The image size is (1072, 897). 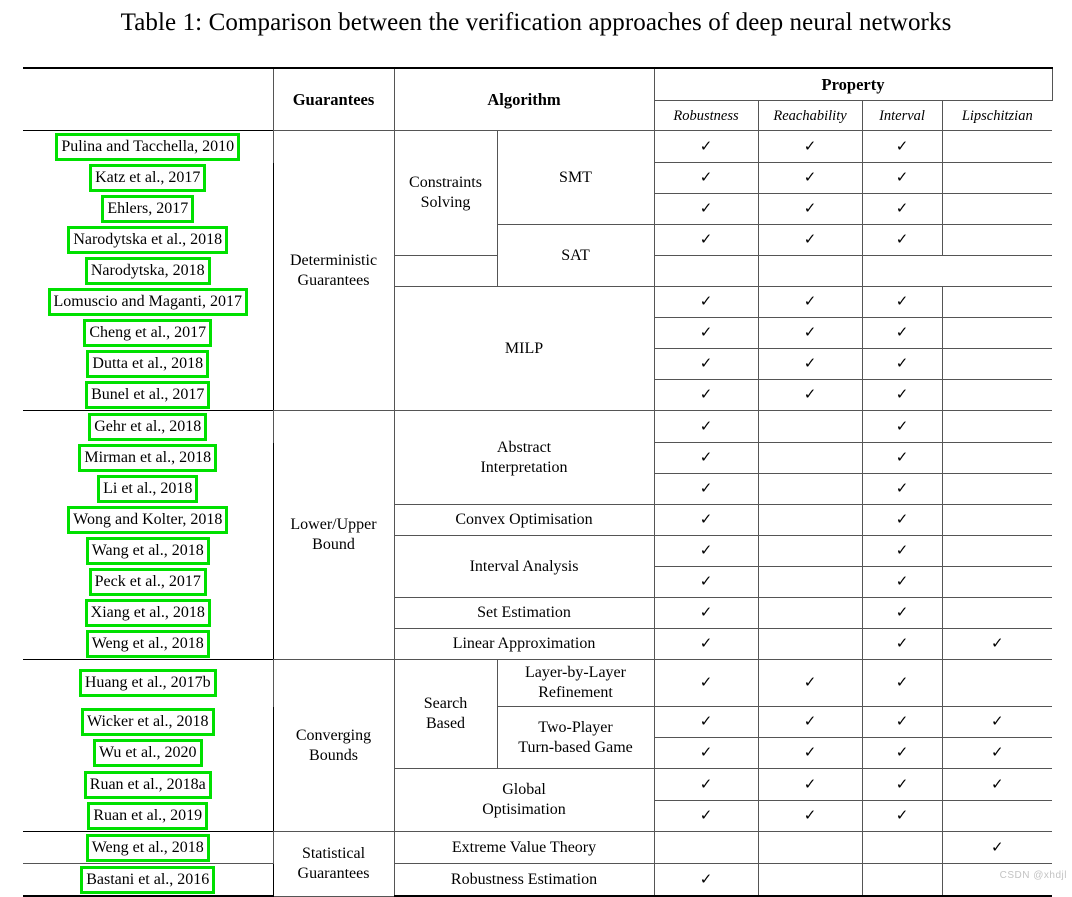 What do you see at coordinates (148, 146) in the screenshot?
I see `reference-highlight-box: Pulina and Tacchella, 2010` at bounding box center [148, 146].